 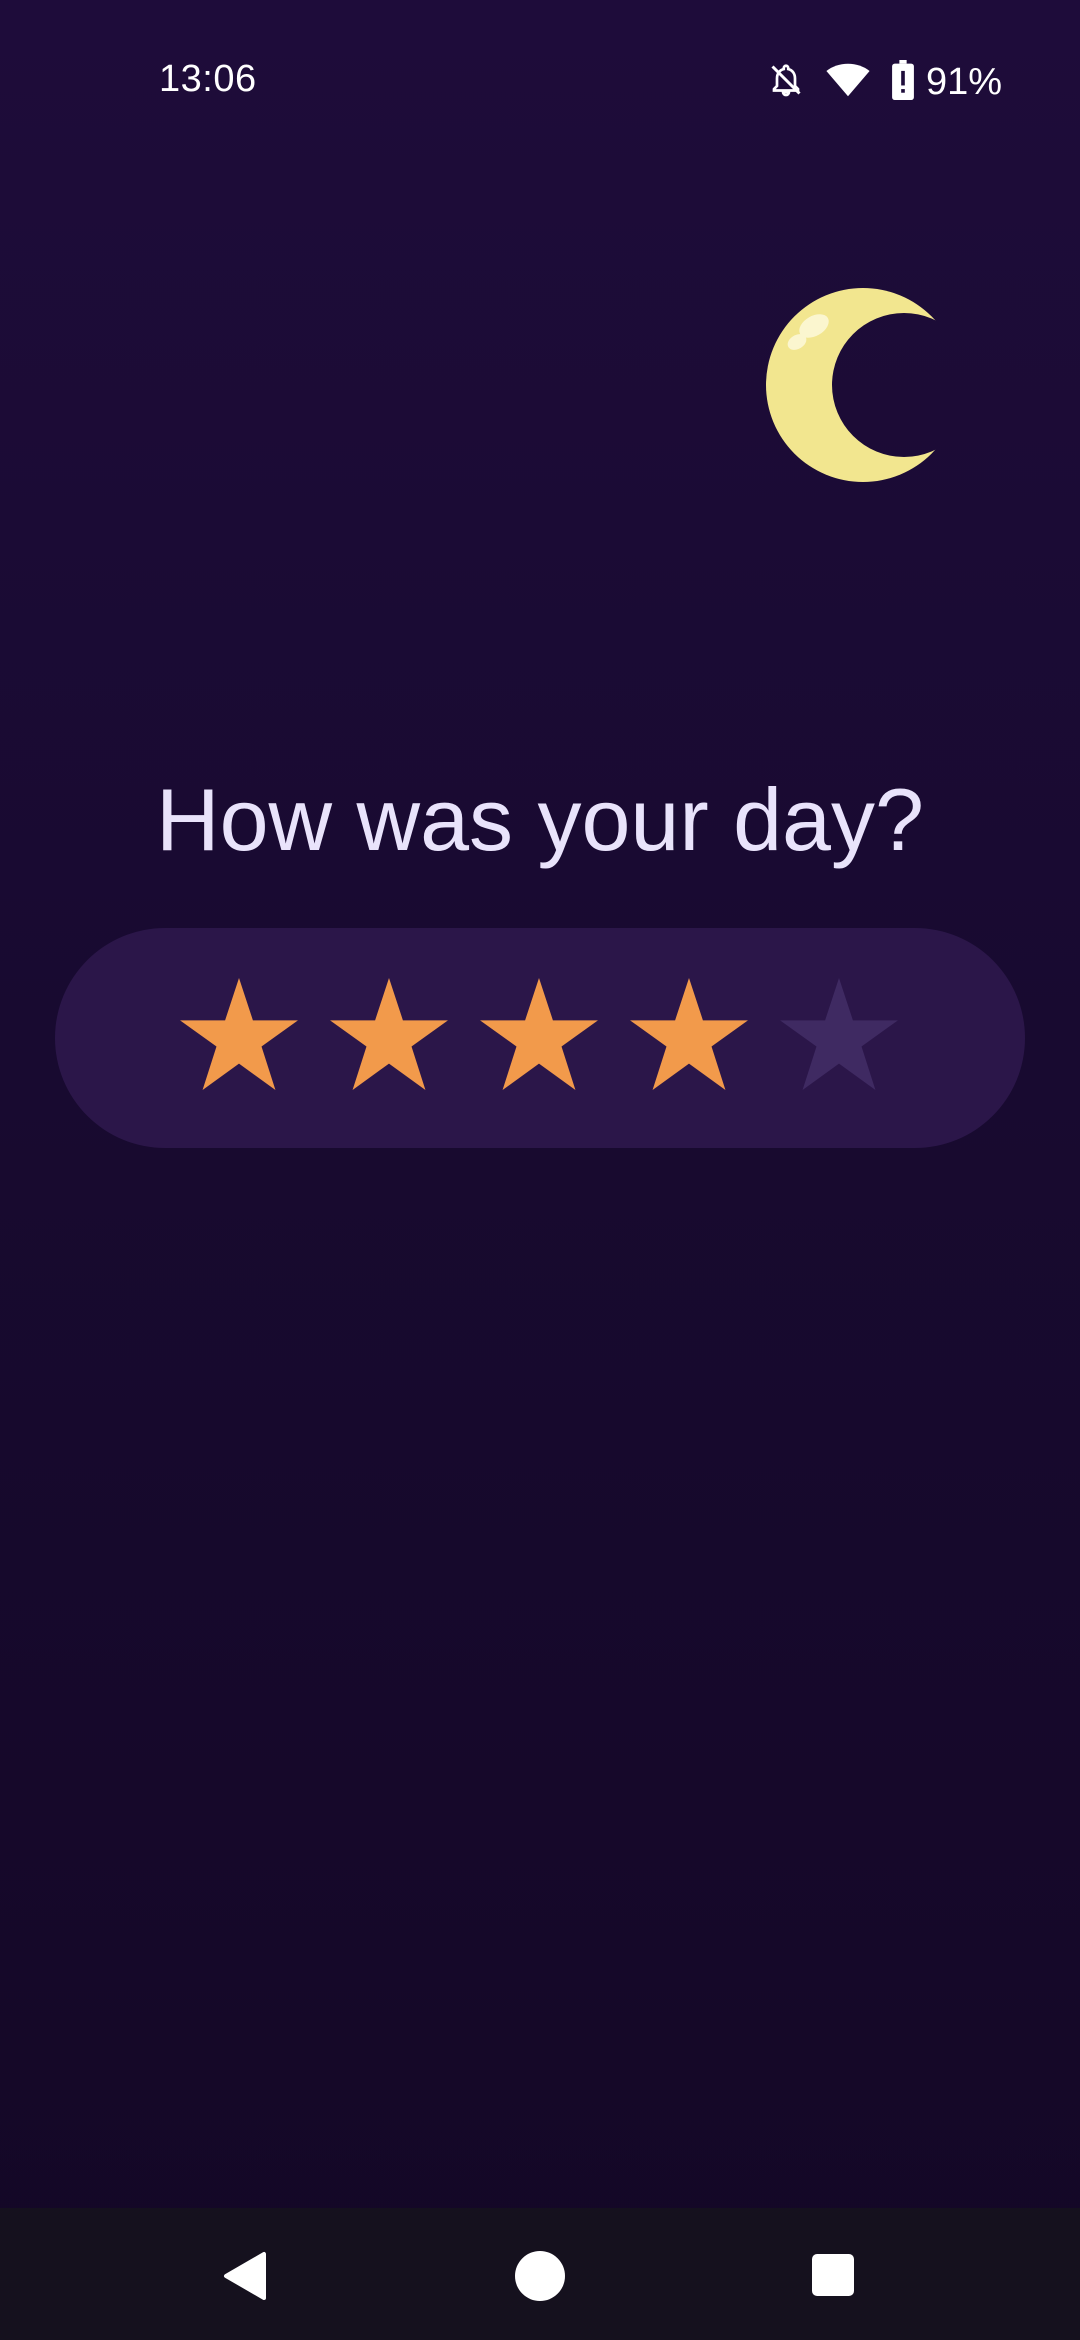 What do you see at coordinates (540, 82) in the screenshot?
I see `status-bar: 13:06 91%` at bounding box center [540, 82].